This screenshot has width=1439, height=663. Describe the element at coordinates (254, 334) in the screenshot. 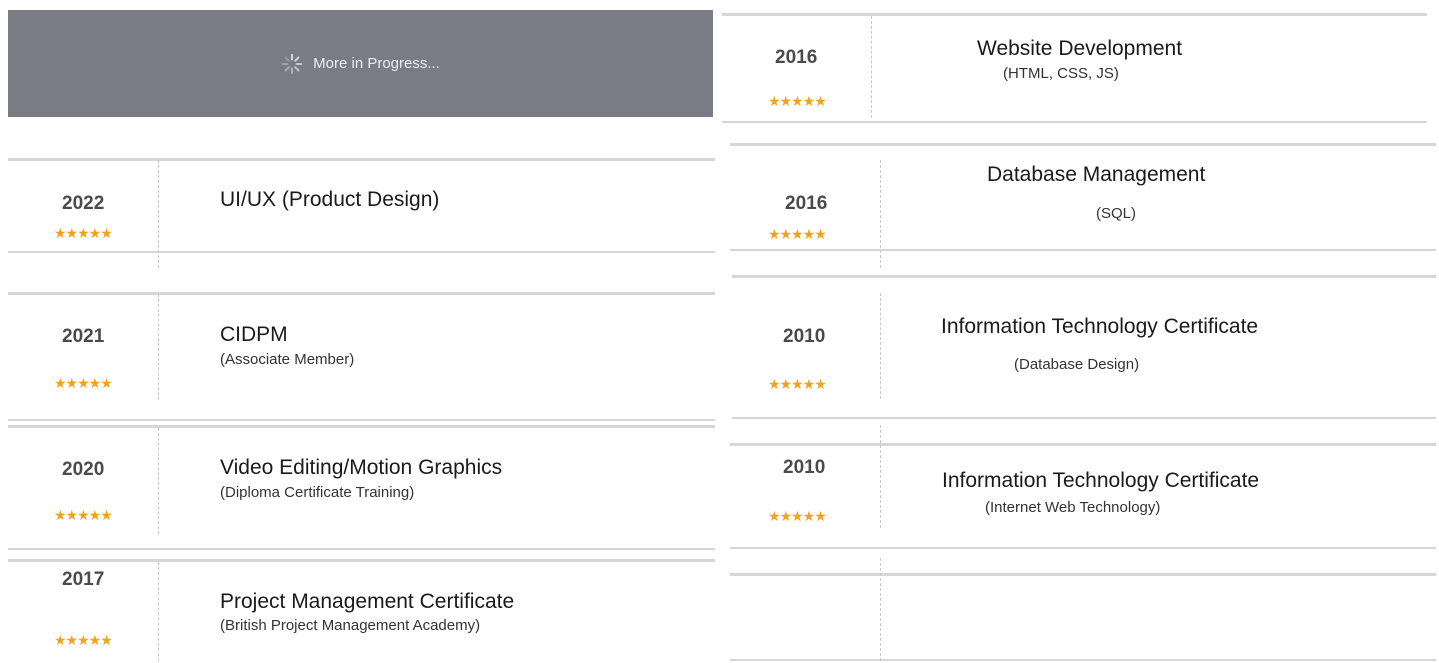

I see `card-title: CIDPM` at that location.